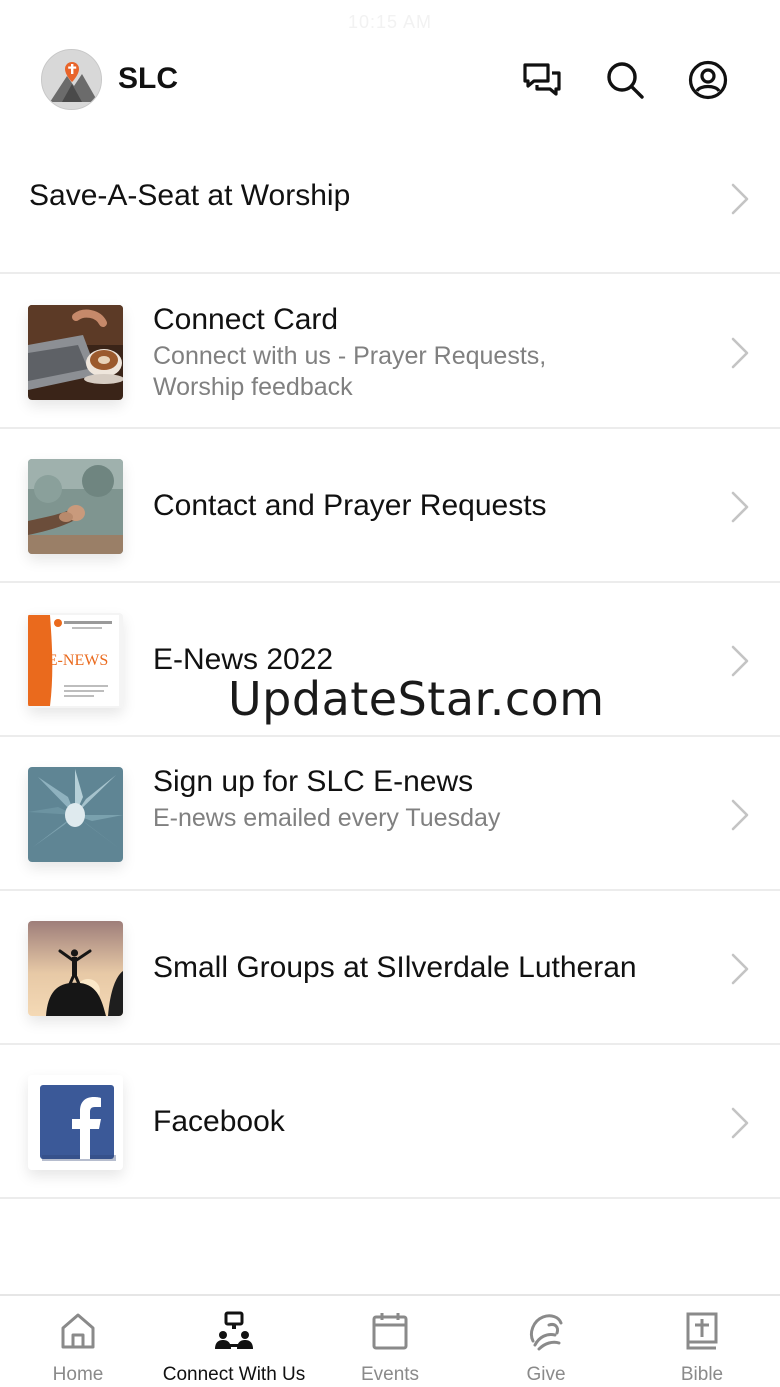 The height and width of the screenshot is (1387, 780). Describe the element at coordinates (313, 781) in the screenshot. I see `list-item-title: Sign up for SLC E-news` at that location.